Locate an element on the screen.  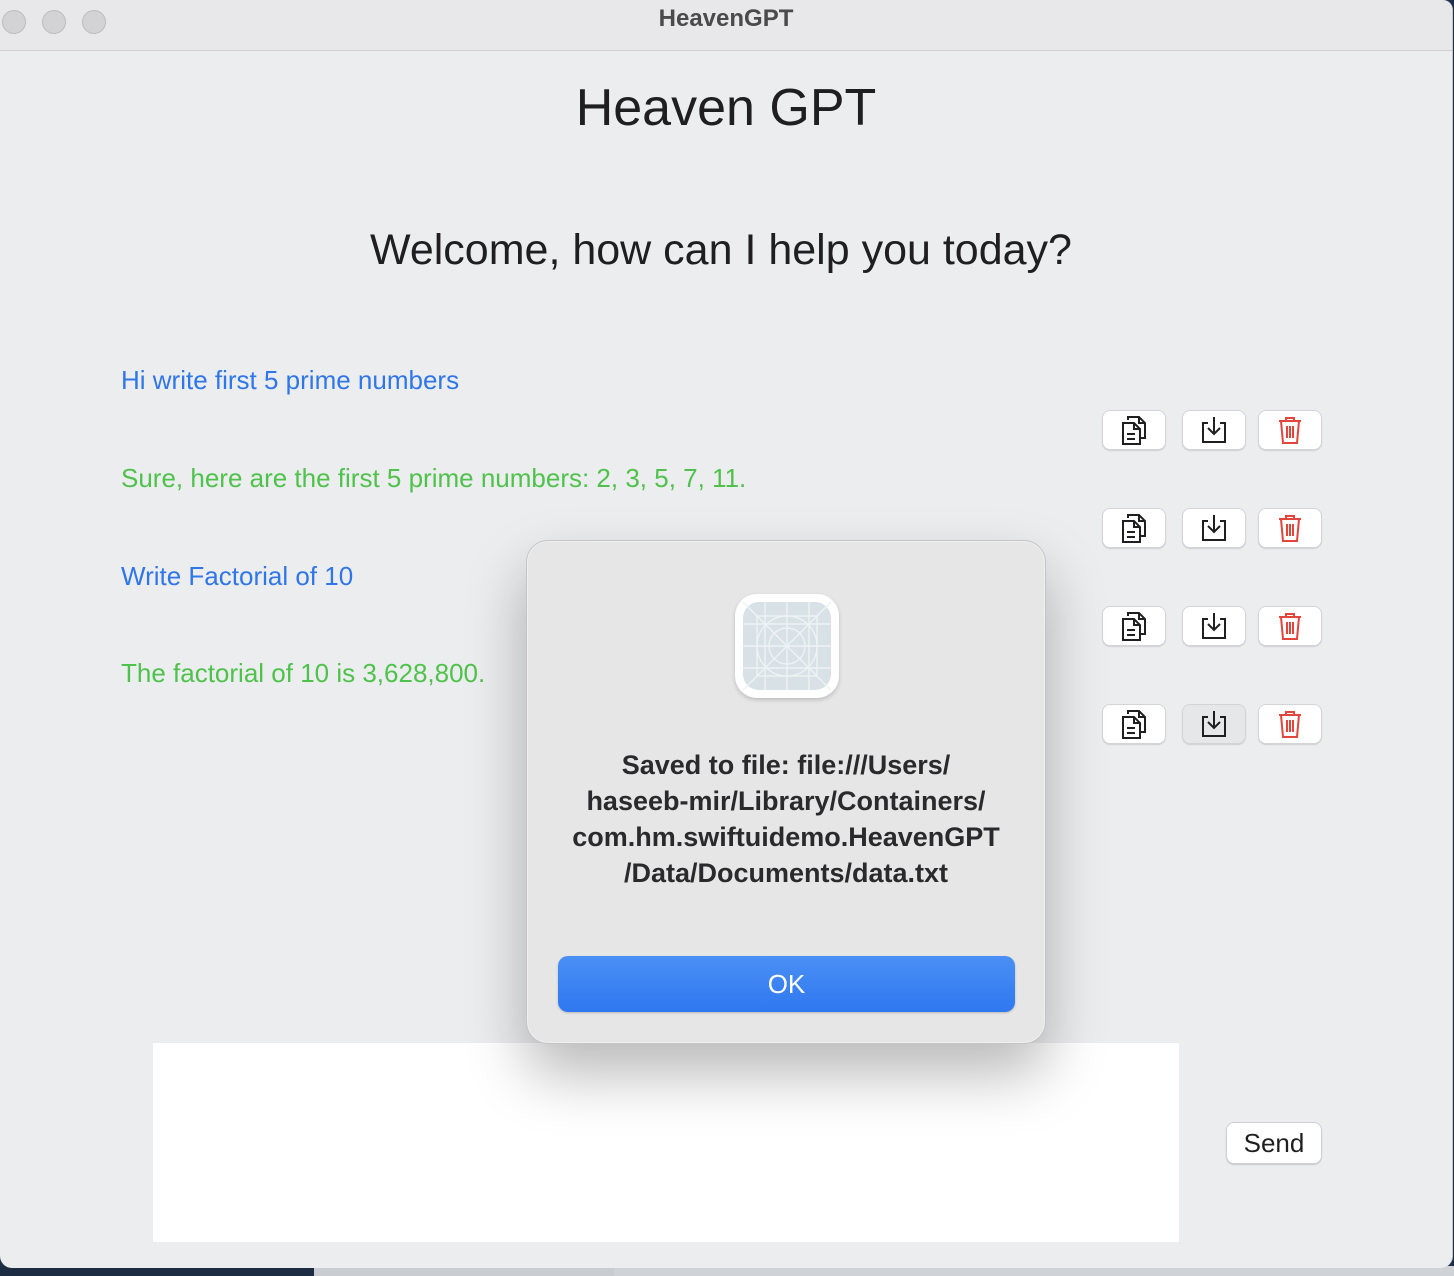
app-placeholder-icon is located at coordinates (787, 646).